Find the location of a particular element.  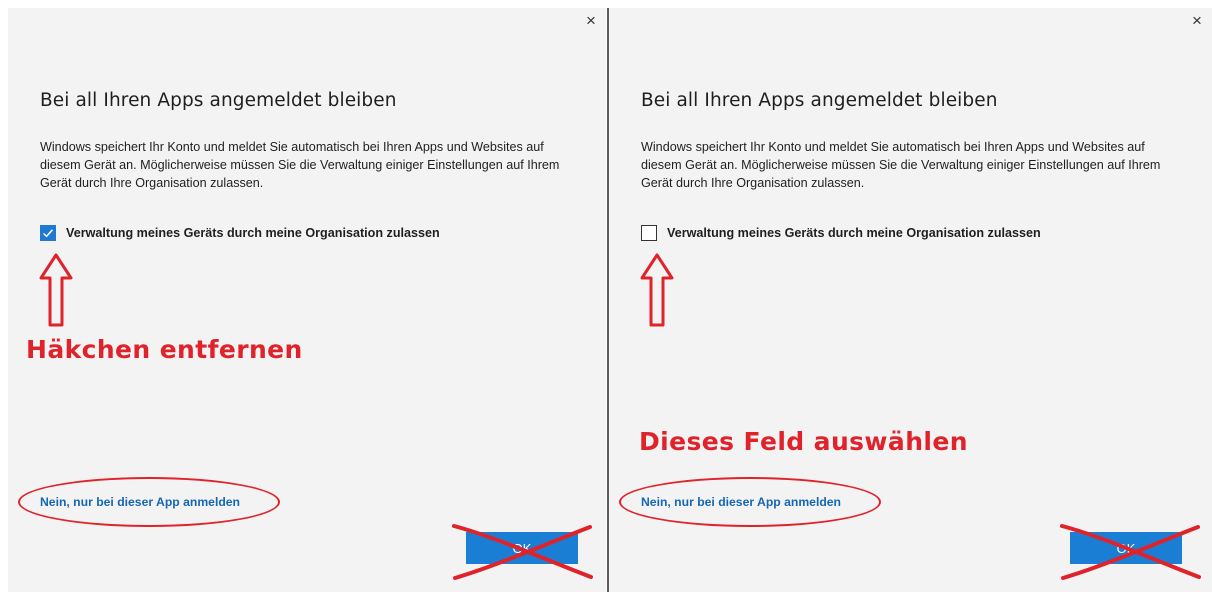

checkmark-icon is located at coordinates (48, 233).